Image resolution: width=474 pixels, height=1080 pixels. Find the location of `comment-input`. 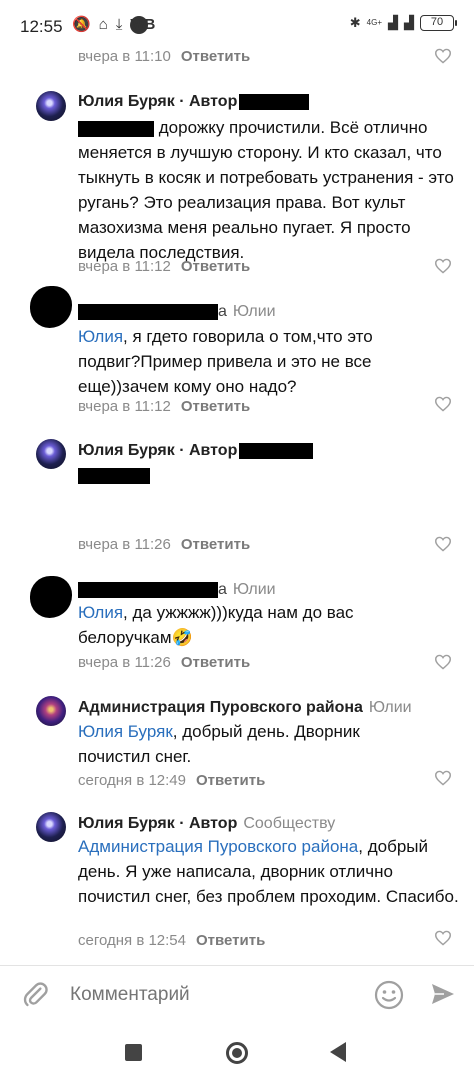

comment-input is located at coordinates (210, 995).